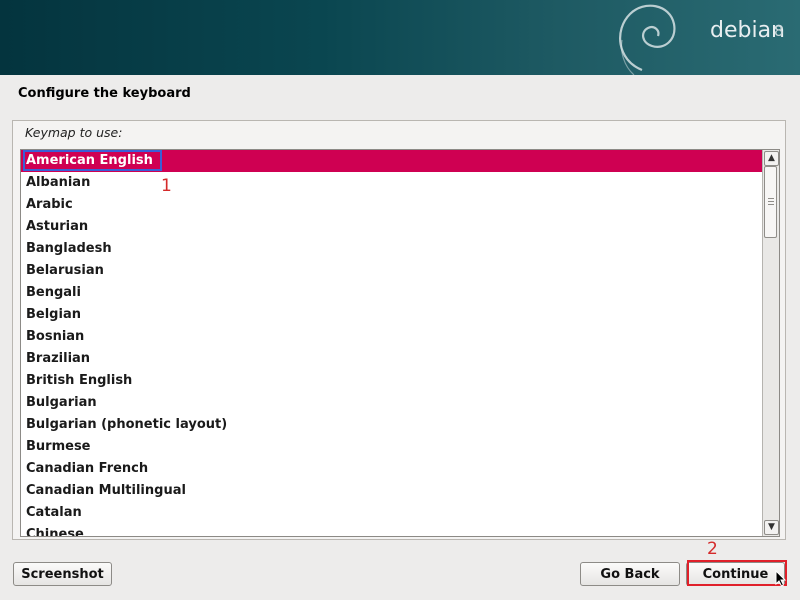 The height and width of the screenshot is (600, 800). I want to click on scroll-up-arrow-icon: ▲, so click(771, 158).